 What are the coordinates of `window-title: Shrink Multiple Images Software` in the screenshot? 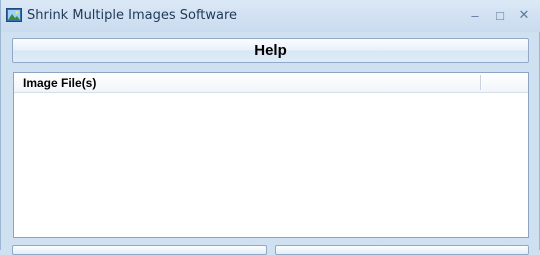 It's located at (132, 15).